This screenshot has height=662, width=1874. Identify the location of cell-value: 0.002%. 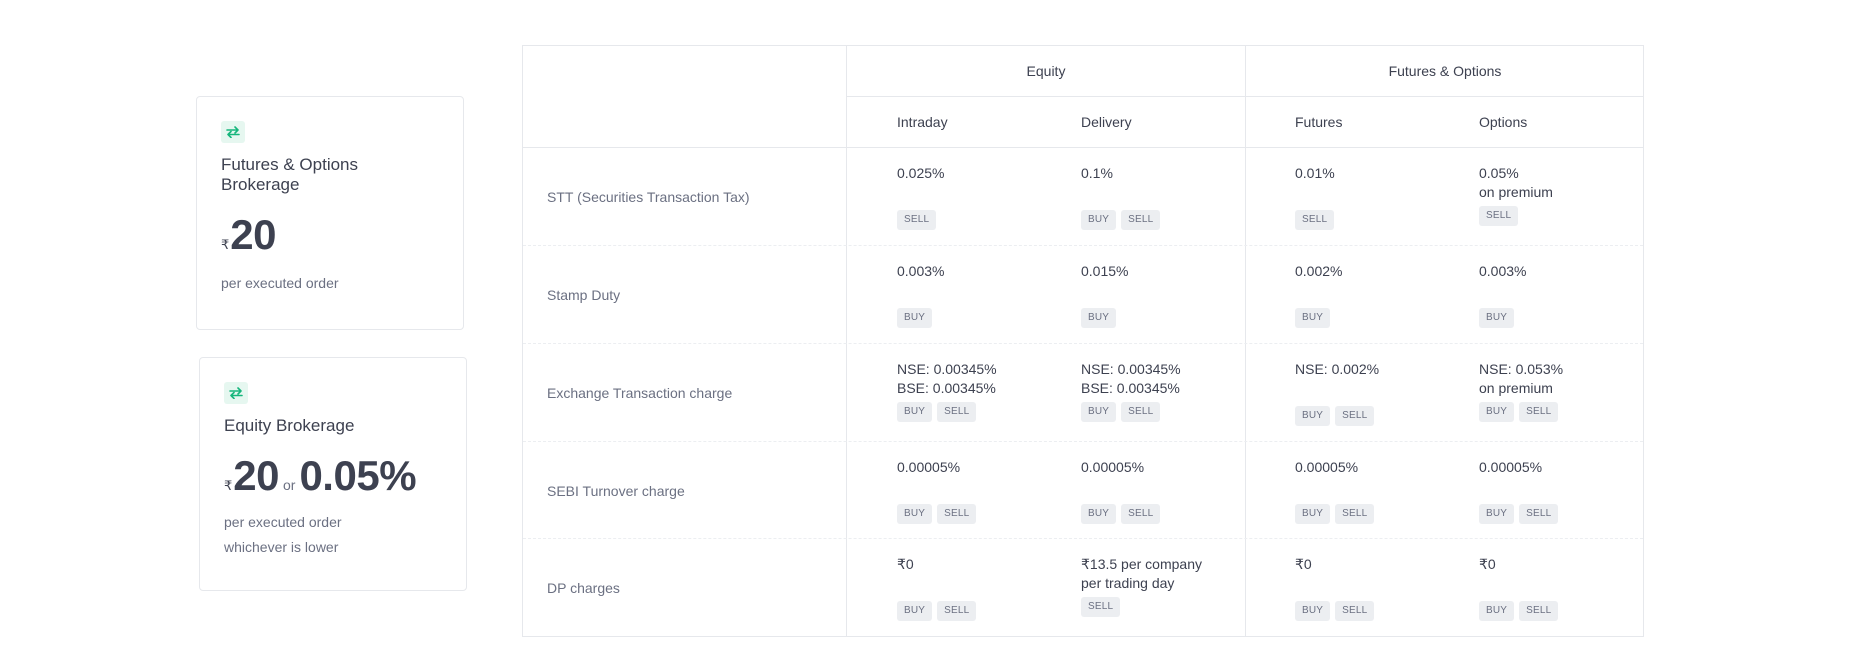
(1319, 271).